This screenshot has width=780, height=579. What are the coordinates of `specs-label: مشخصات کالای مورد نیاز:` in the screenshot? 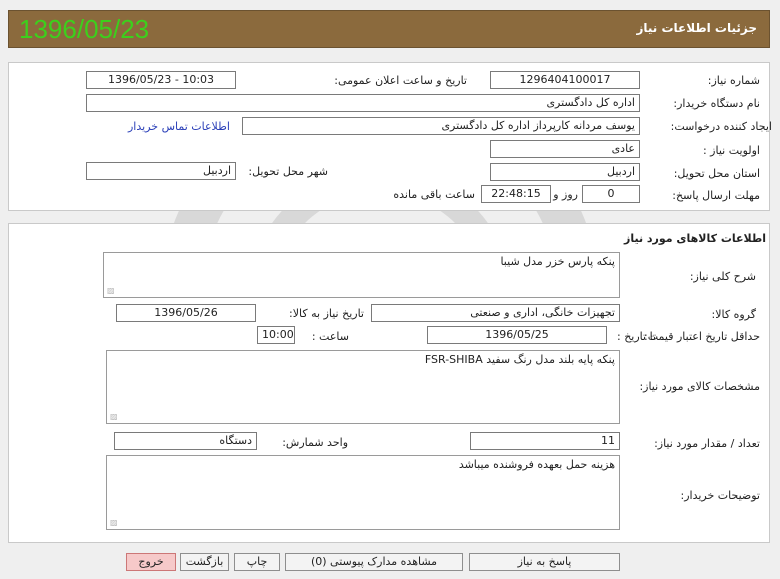 It's located at (699, 386).